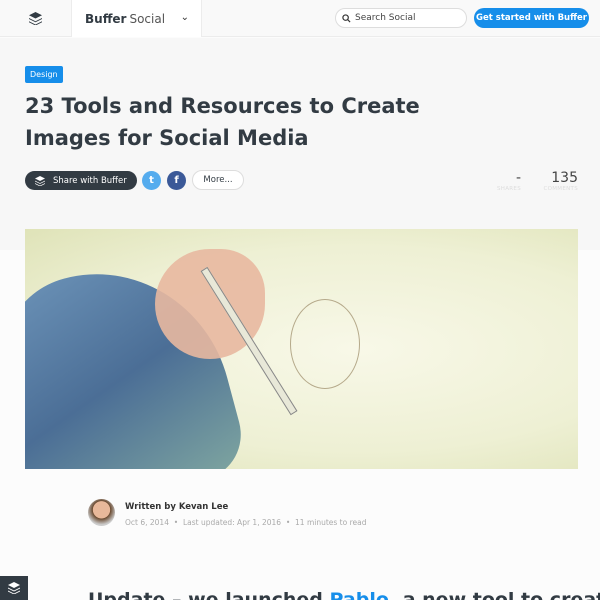 Image resolution: width=600 pixels, height=600 pixels. I want to click on category-tag: Design, so click(44, 74).